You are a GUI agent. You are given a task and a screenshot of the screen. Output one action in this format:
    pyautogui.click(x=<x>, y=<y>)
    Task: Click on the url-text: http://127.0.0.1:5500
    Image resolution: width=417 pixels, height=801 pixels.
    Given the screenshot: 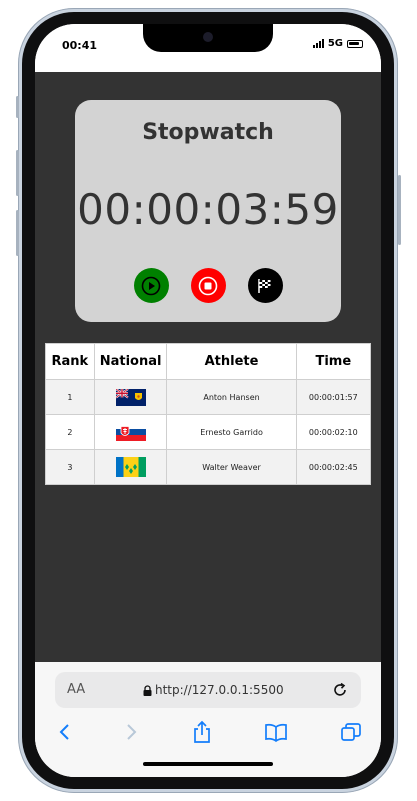 What is the action you would take?
    pyautogui.click(x=219, y=690)
    